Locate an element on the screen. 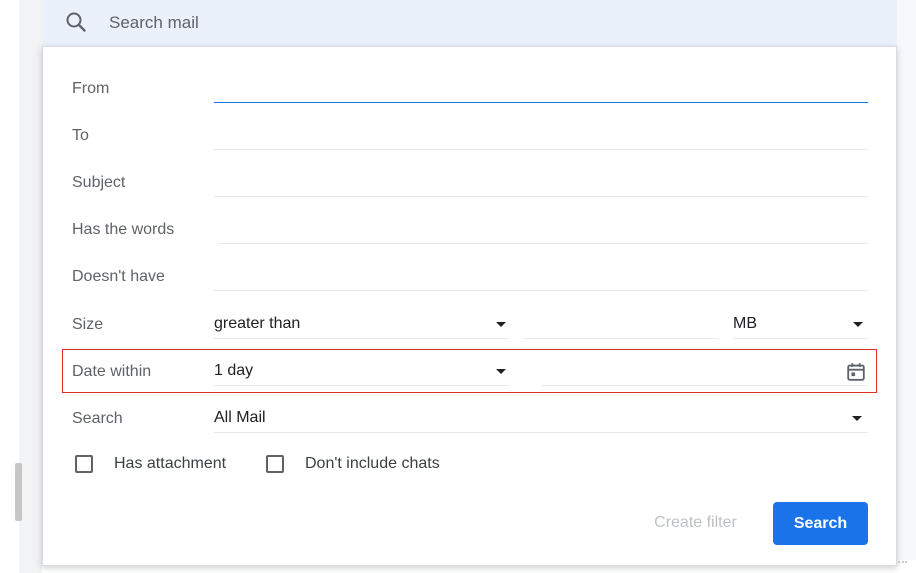 The height and width of the screenshot is (573, 916). size-row: Size greater than MB is located at coordinates (470, 324).